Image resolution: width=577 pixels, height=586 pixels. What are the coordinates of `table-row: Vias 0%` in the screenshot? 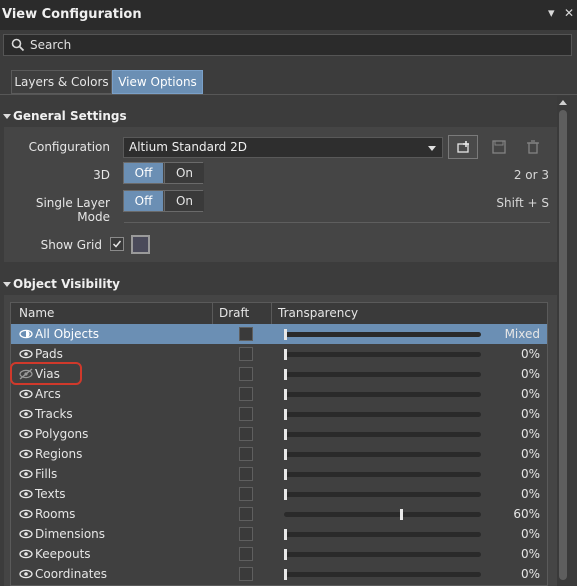 It's located at (279, 374).